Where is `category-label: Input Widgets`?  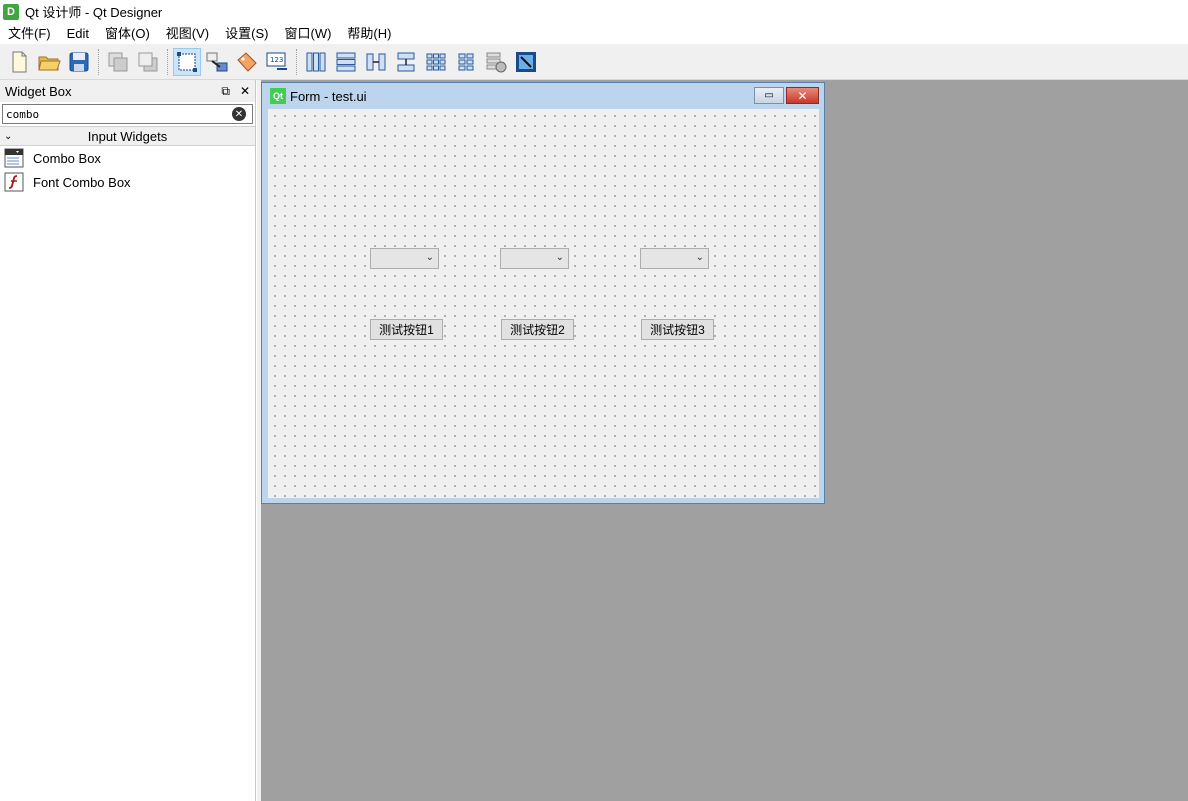
category-label: Input Widgets is located at coordinates (127, 136).